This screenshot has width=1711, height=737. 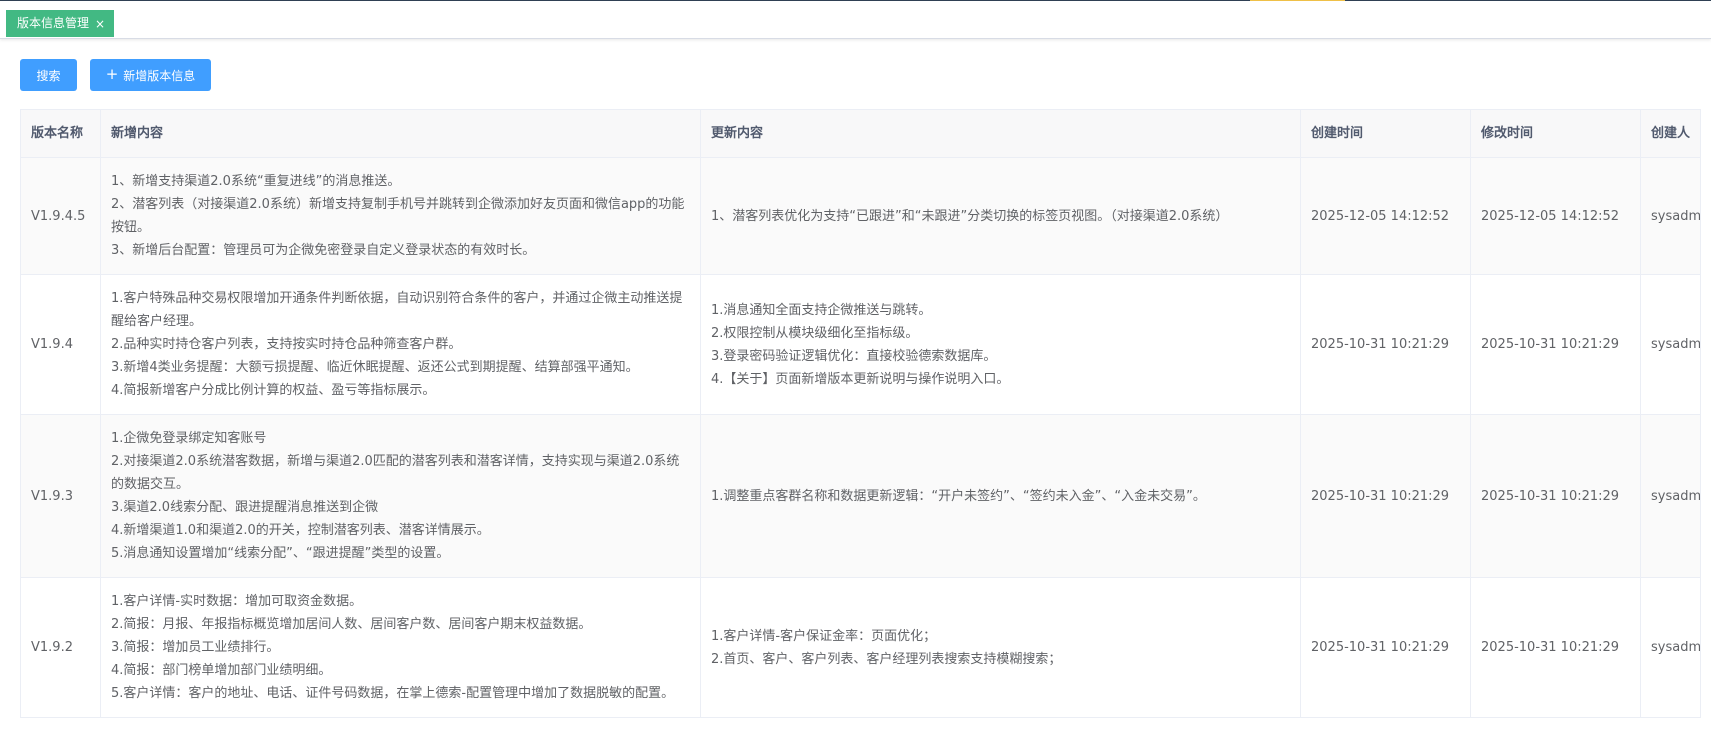 I want to click on cell-added-line: 3、新增后台配置：管理员可为企微免密登录自定义登录状态的有效时长。, so click(x=323, y=250).